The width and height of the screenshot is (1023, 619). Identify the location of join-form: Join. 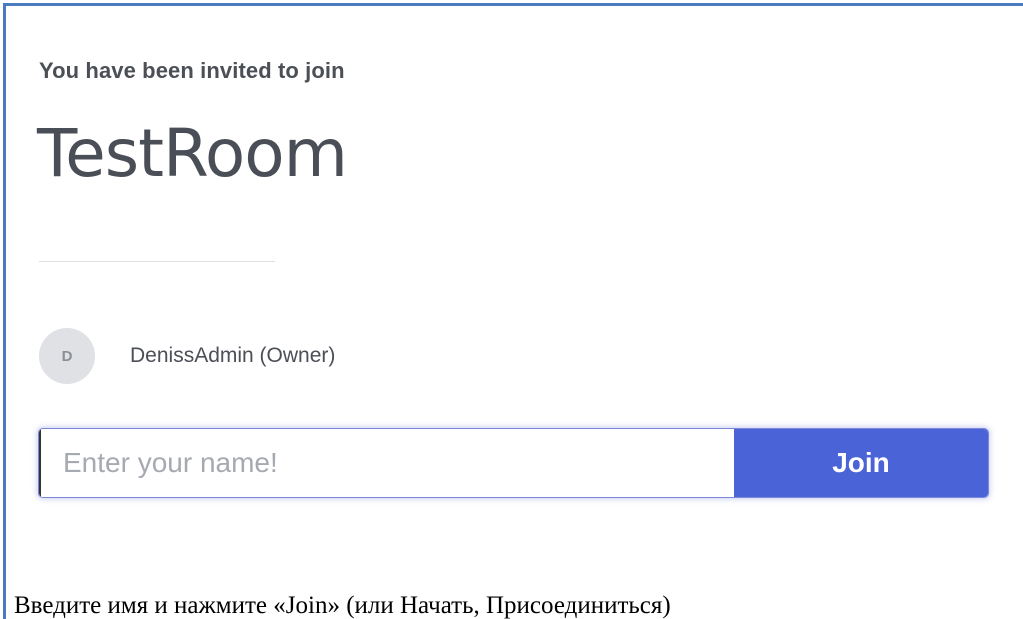
(513, 463).